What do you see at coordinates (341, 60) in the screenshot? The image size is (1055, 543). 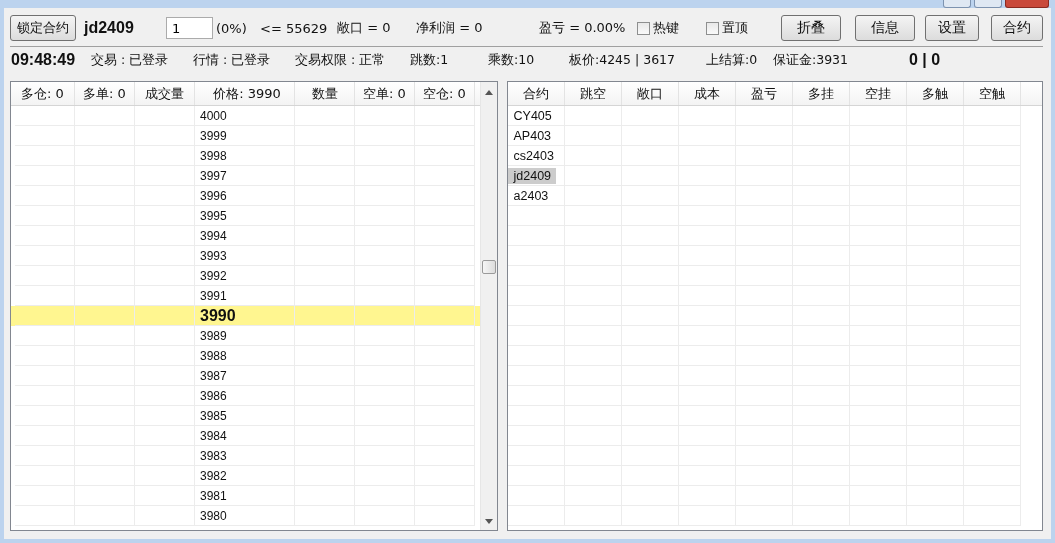 I see `status-item: 交易权限 : 正常` at bounding box center [341, 60].